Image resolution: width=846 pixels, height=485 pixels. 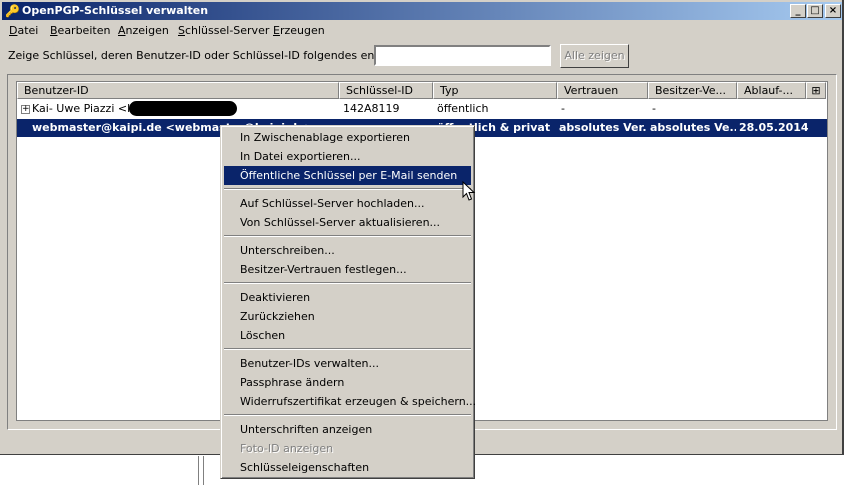 I want to click on expand-icon: +, so click(x=25, y=109).